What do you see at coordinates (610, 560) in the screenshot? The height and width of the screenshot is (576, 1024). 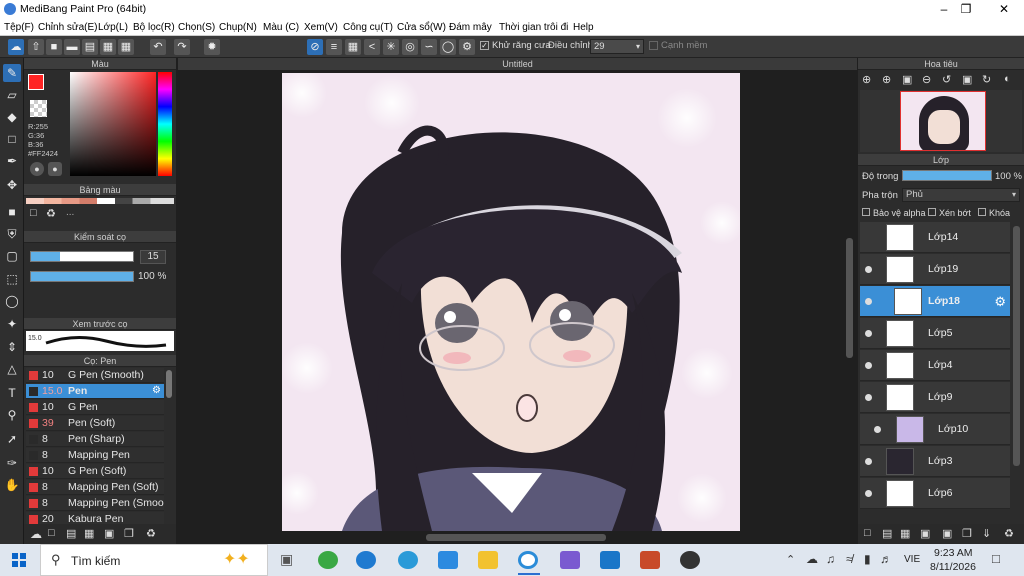 I see `screen-icon` at bounding box center [610, 560].